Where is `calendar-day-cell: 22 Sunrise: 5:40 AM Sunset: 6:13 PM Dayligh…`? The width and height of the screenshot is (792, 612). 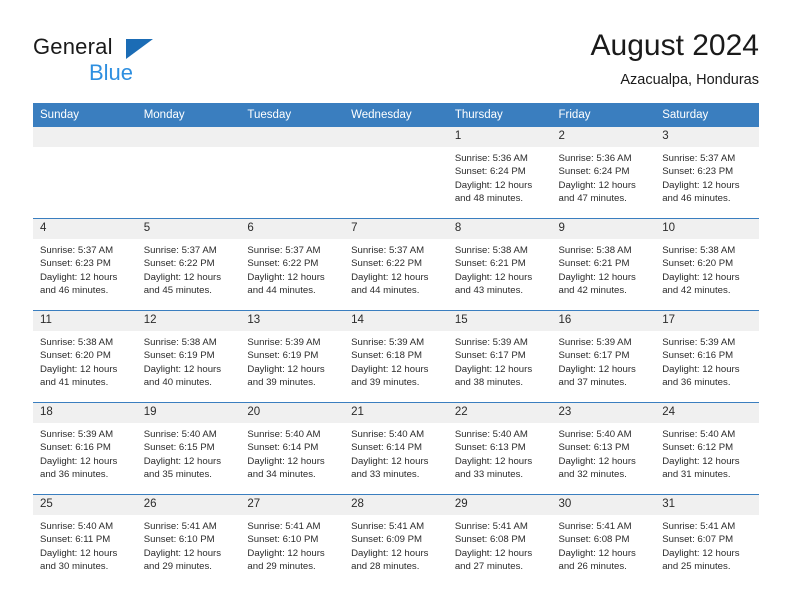
calendar-day-cell: 22 Sunrise: 5:40 AM Sunset: 6:13 PM Dayligh… is located at coordinates (499, 448).